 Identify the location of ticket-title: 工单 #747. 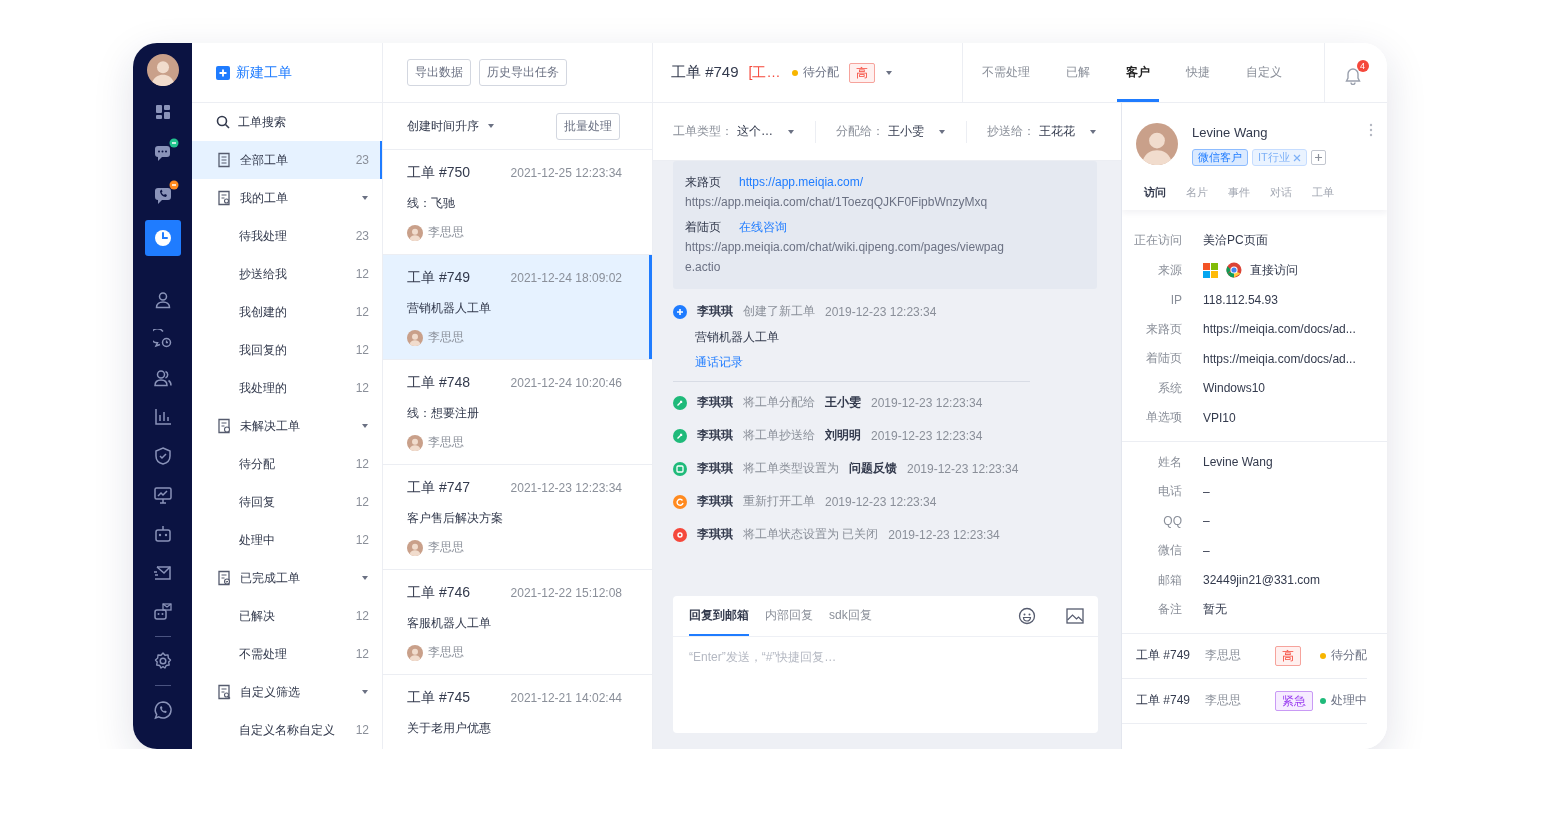
(439, 488).